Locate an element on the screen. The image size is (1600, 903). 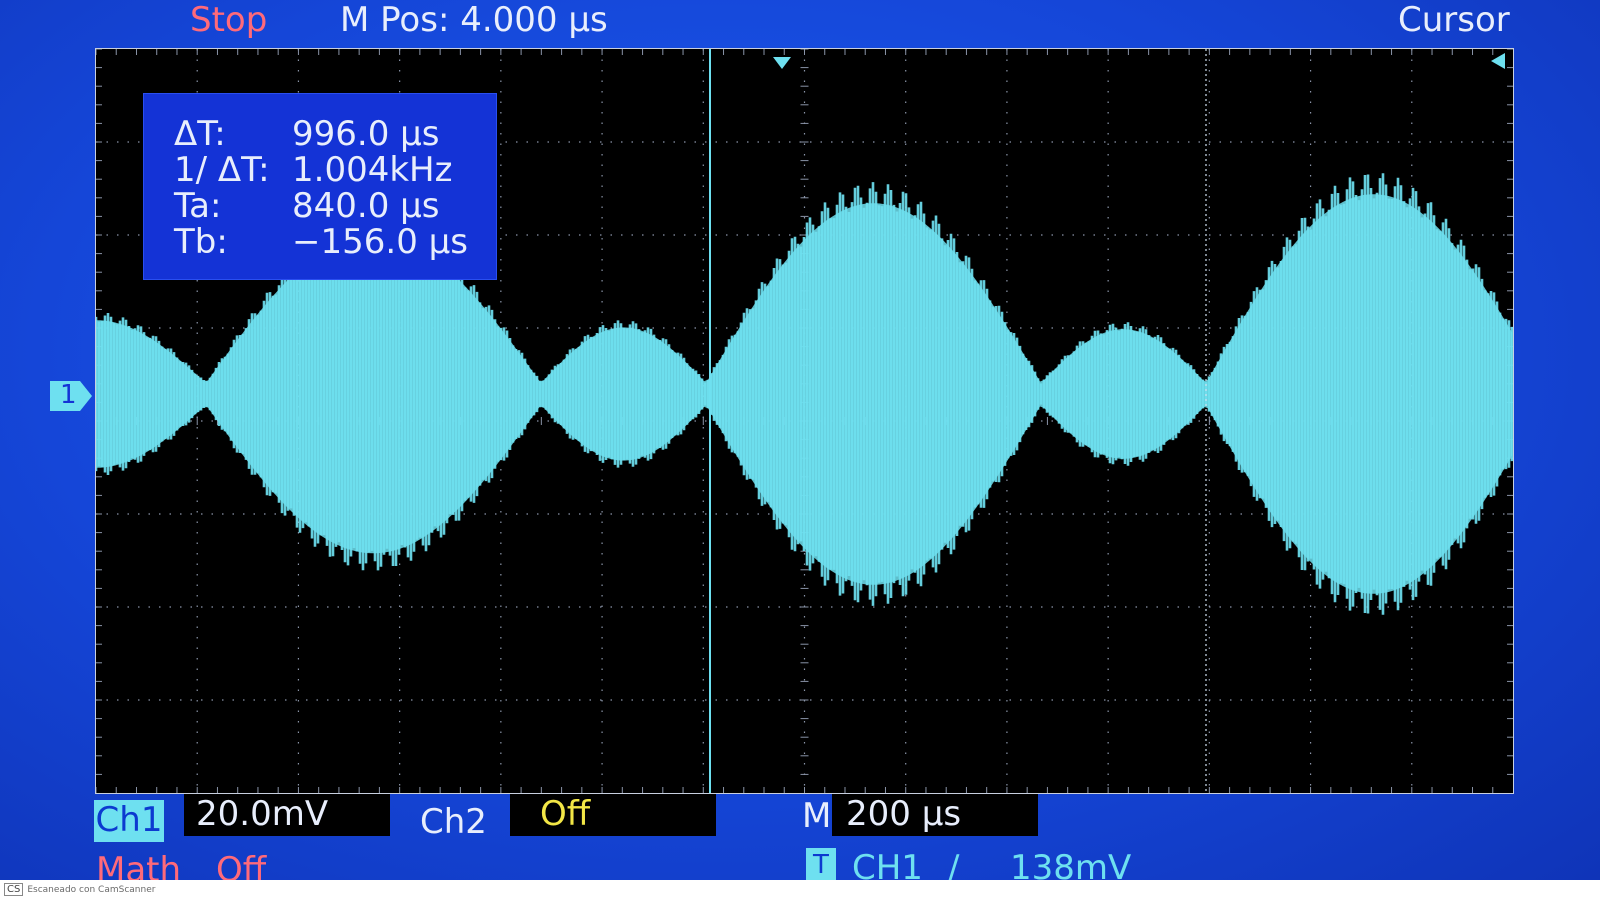
main-position-readout: M Pos: 4.000 µs is located at coordinates (474, 20).